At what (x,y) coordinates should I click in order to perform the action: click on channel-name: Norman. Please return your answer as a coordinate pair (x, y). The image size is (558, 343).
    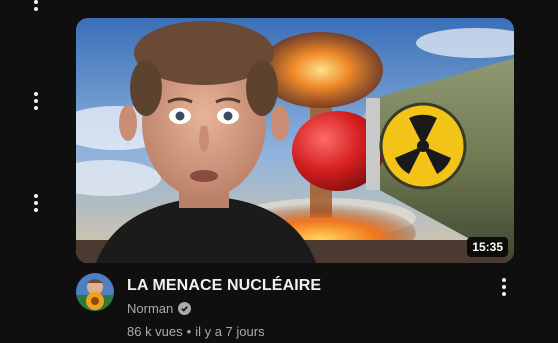
    Looking at the image, I should click on (150, 308).